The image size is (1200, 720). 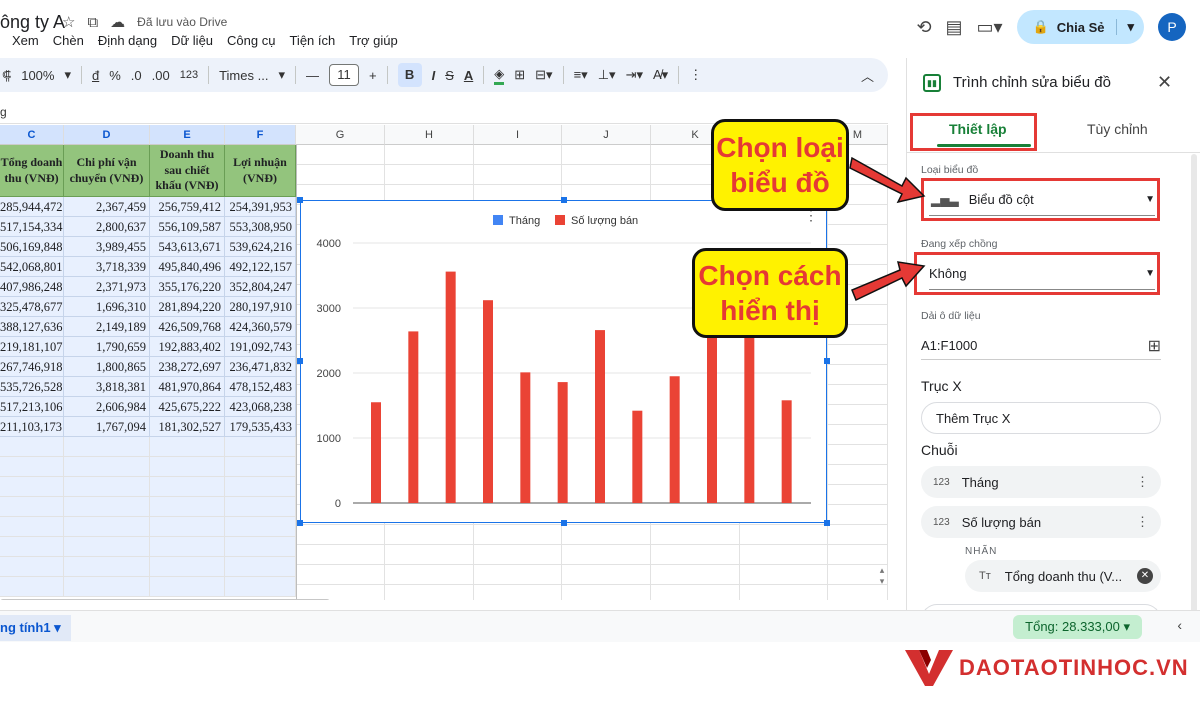 What do you see at coordinates (468, 75) in the screenshot?
I see `text-color-button: A` at bounding box center [468, 75].